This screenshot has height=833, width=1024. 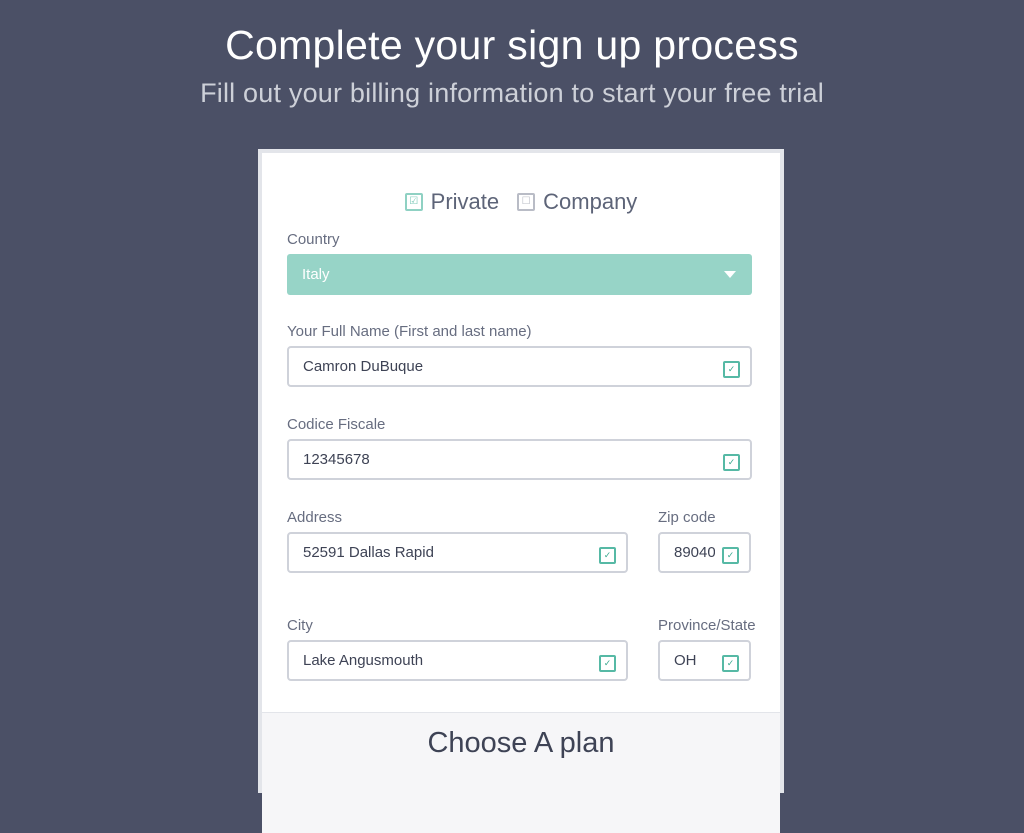 I want to click on zip-input: 89040 ✓, so click(x=704, y=552).